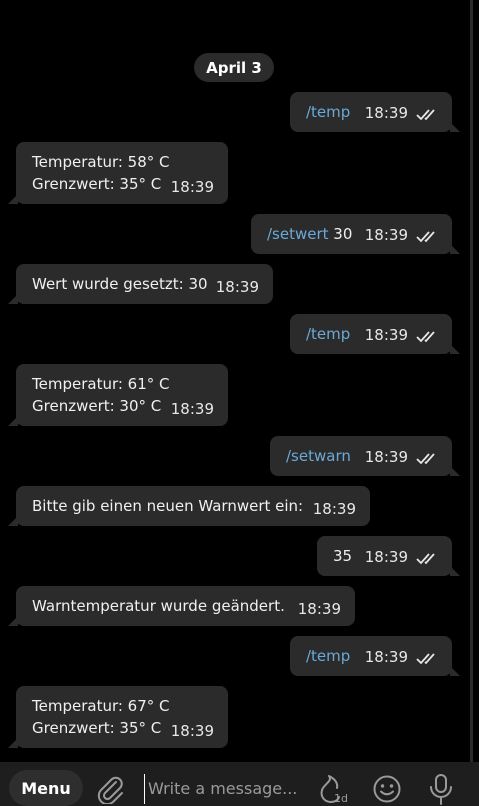 Image resolution: width=479 pixels, height=806 pixels. Describe the element at coordinates (120, 284) in the screenshot. I see `message-line: Wert wurde gesetzt: 30` at that location.